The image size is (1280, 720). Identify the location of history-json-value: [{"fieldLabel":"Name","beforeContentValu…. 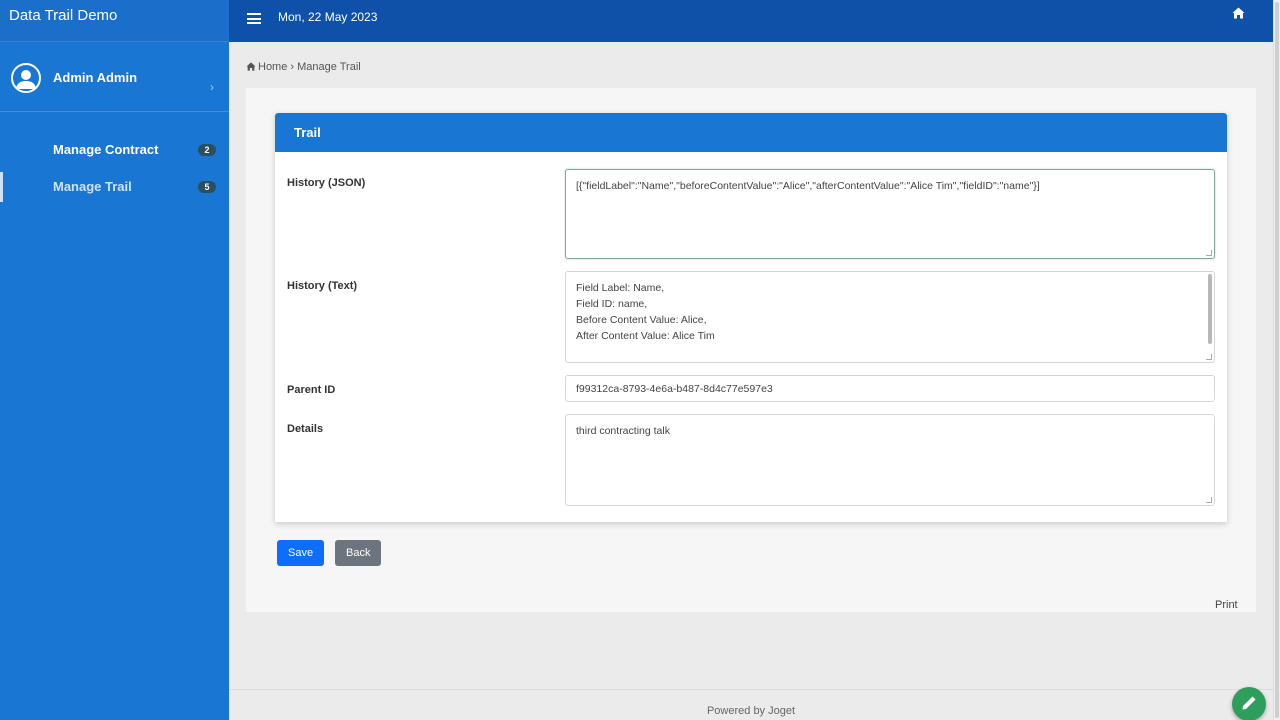
(808, 186).